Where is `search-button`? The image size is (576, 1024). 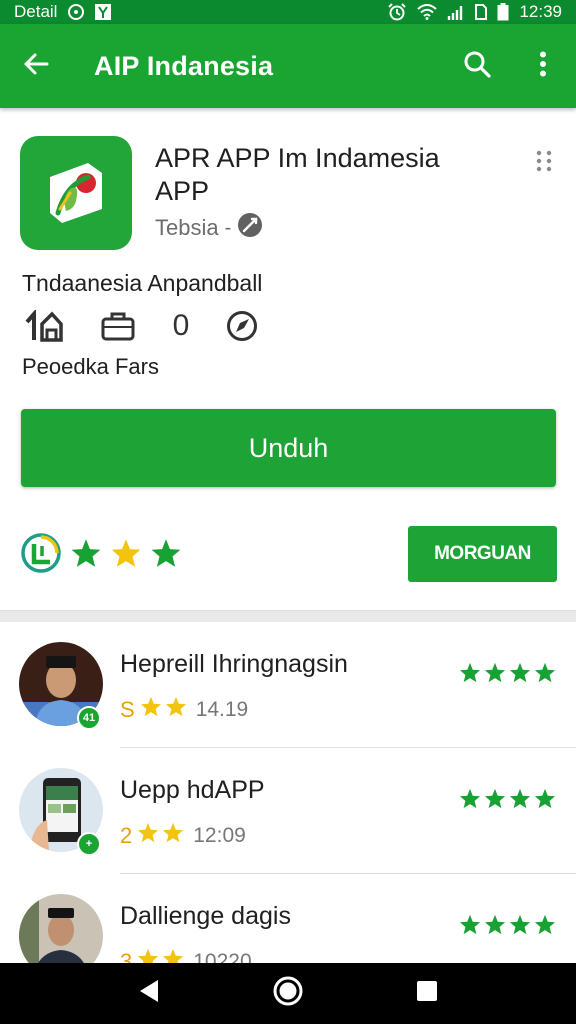 search-button is located at coordinates (477, 66).